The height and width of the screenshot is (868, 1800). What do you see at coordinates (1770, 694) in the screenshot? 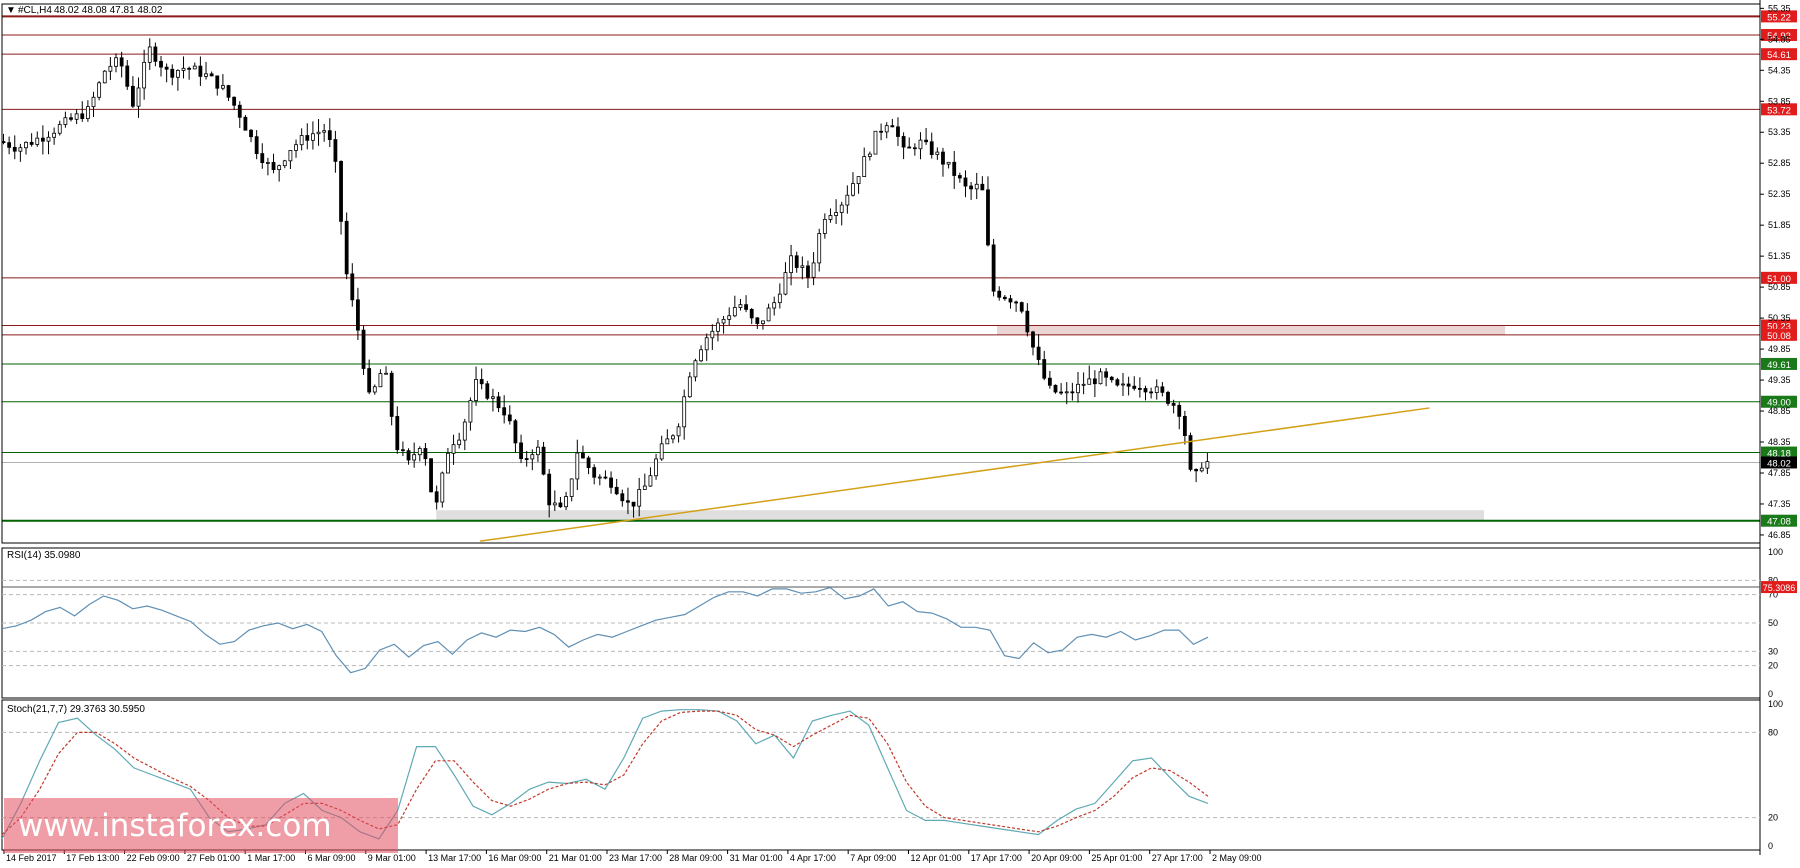
I see `y-tick-label-0: 0` at bounding box center [1770, 694].